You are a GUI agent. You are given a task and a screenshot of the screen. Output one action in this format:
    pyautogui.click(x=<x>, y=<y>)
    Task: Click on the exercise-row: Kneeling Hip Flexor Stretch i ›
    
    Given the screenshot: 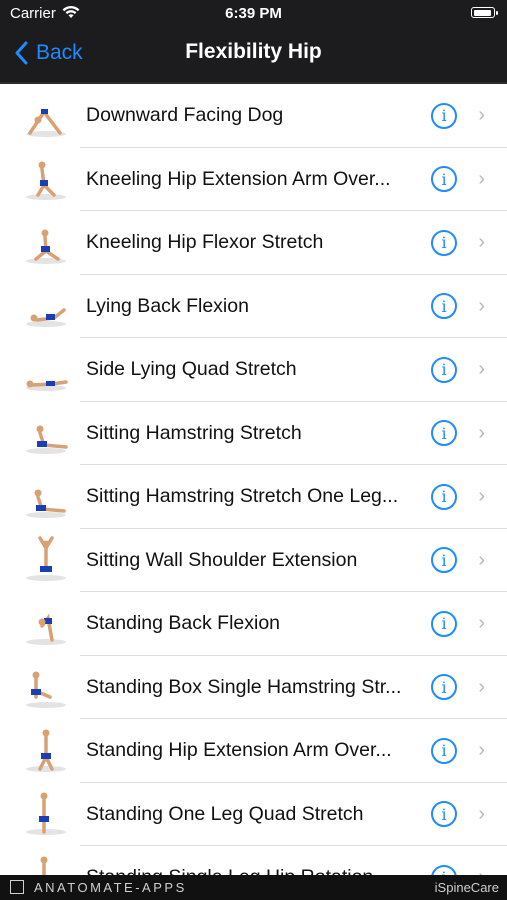 What is the action you would take?
    pyautogui.click(x=253, y=243)
    